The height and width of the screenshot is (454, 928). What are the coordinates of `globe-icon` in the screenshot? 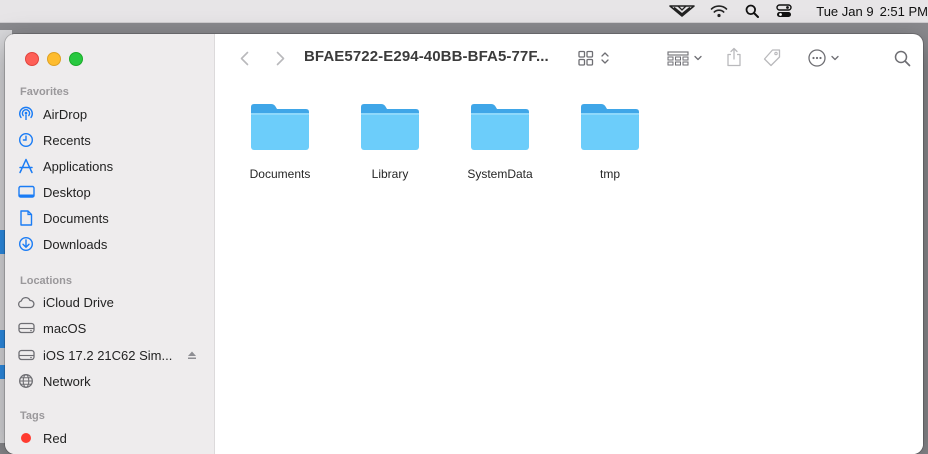 It's located at (26, 381).